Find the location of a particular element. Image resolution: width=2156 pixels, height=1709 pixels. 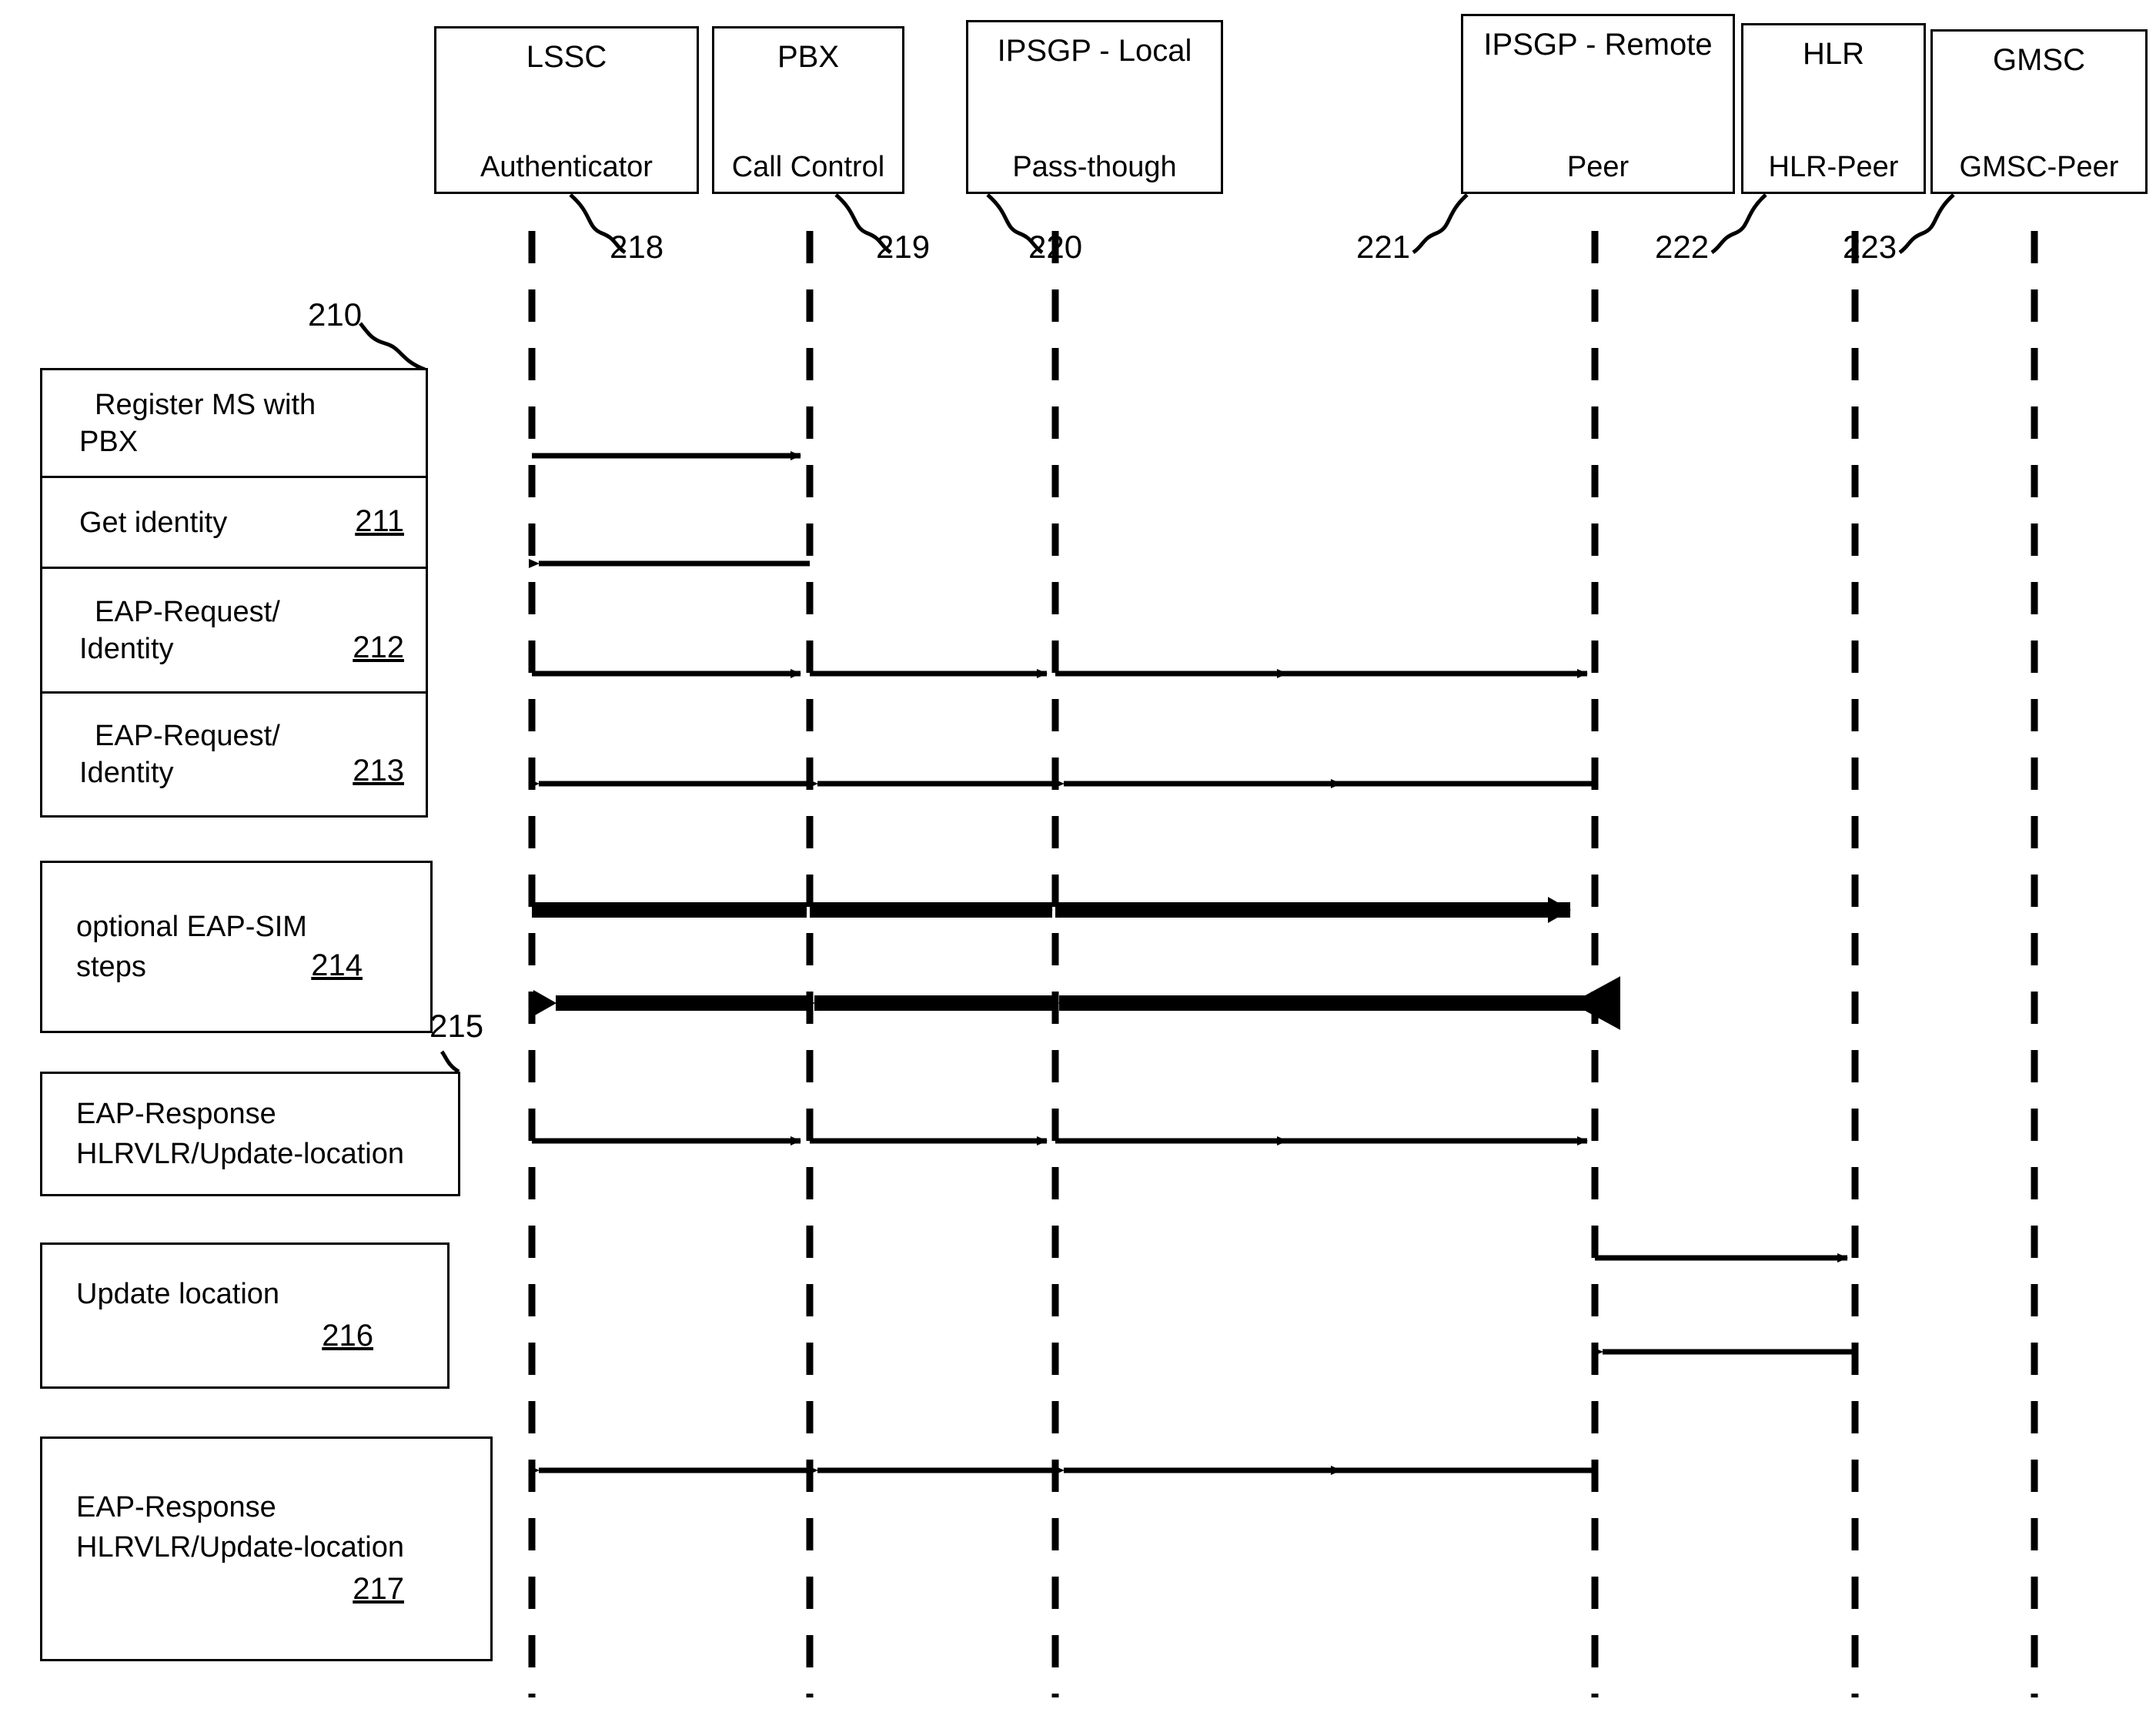

ref-numeral-219: 219 is located at coordinates (903, 247).